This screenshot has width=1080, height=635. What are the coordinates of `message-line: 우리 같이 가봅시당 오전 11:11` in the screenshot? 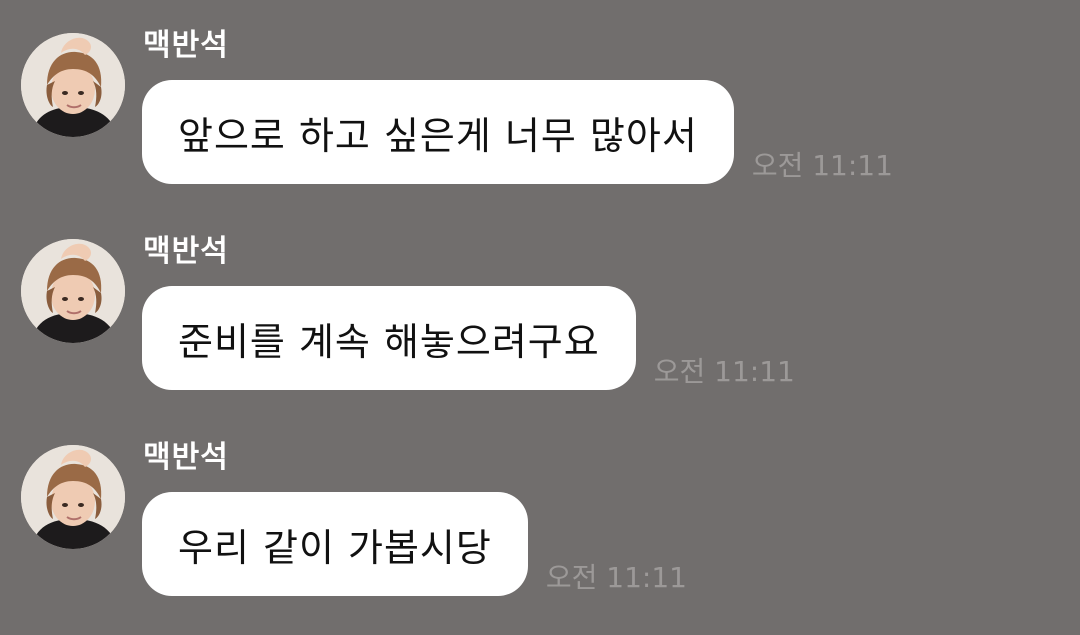 It's located at (414, 544).